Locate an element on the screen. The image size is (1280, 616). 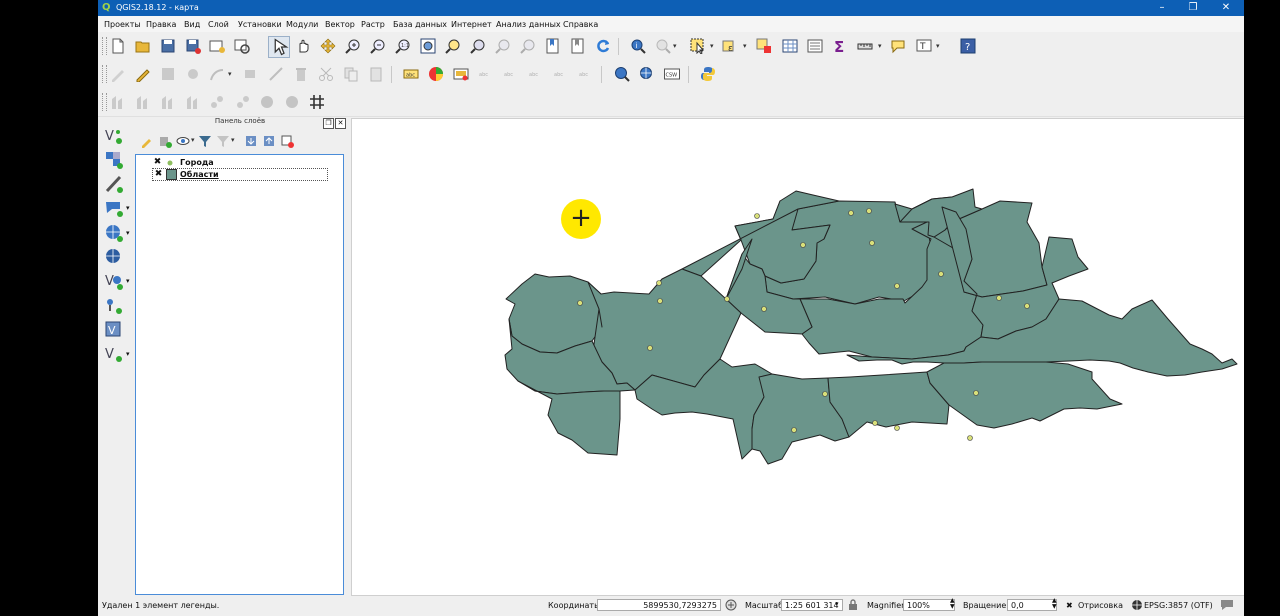
layer-visibility-checkbox: ✖ is located at coordinates (157, 162).